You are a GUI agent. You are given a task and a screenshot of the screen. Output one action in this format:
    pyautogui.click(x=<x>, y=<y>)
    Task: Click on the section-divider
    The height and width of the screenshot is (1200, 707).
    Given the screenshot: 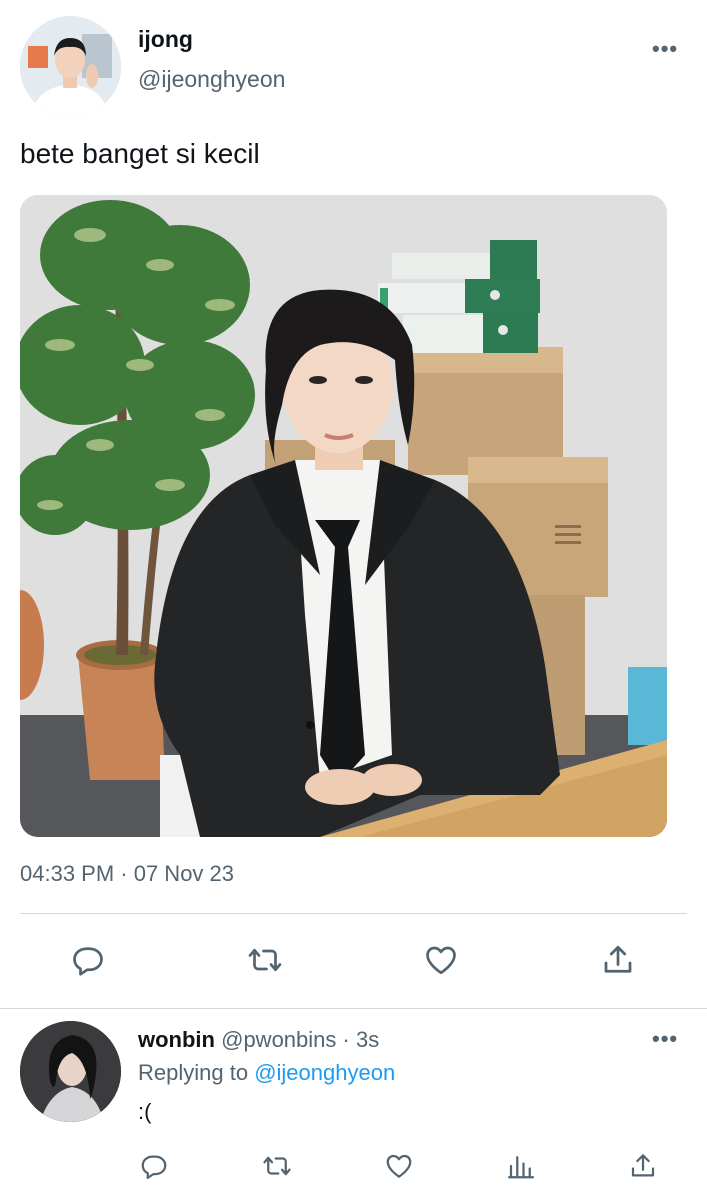 What is the action you would take?
    pyautogui.click(x=353, y=1008)
    